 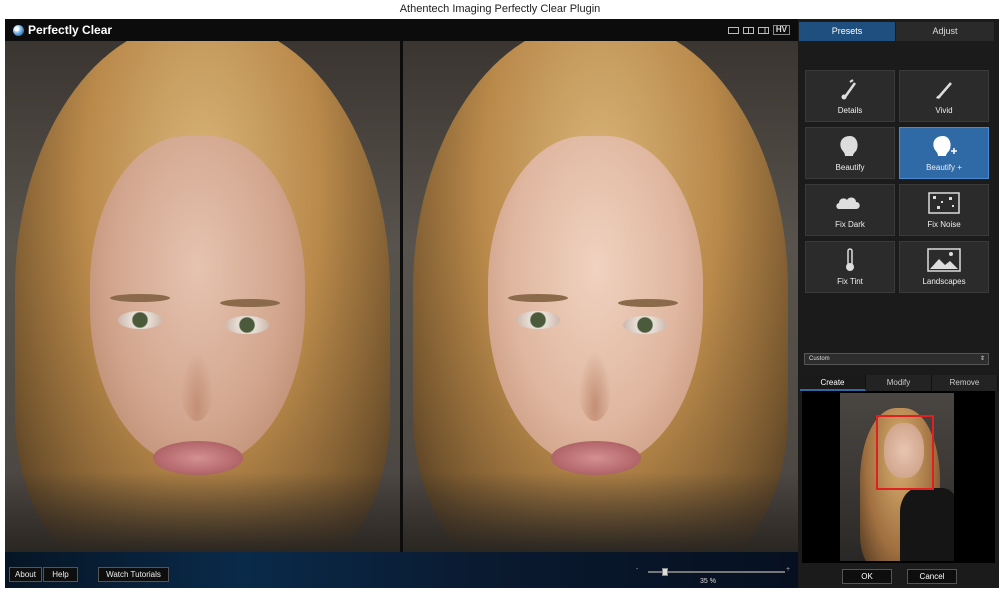 I want to click on preset-vivid: Vivid, so click(x=944, y=96).